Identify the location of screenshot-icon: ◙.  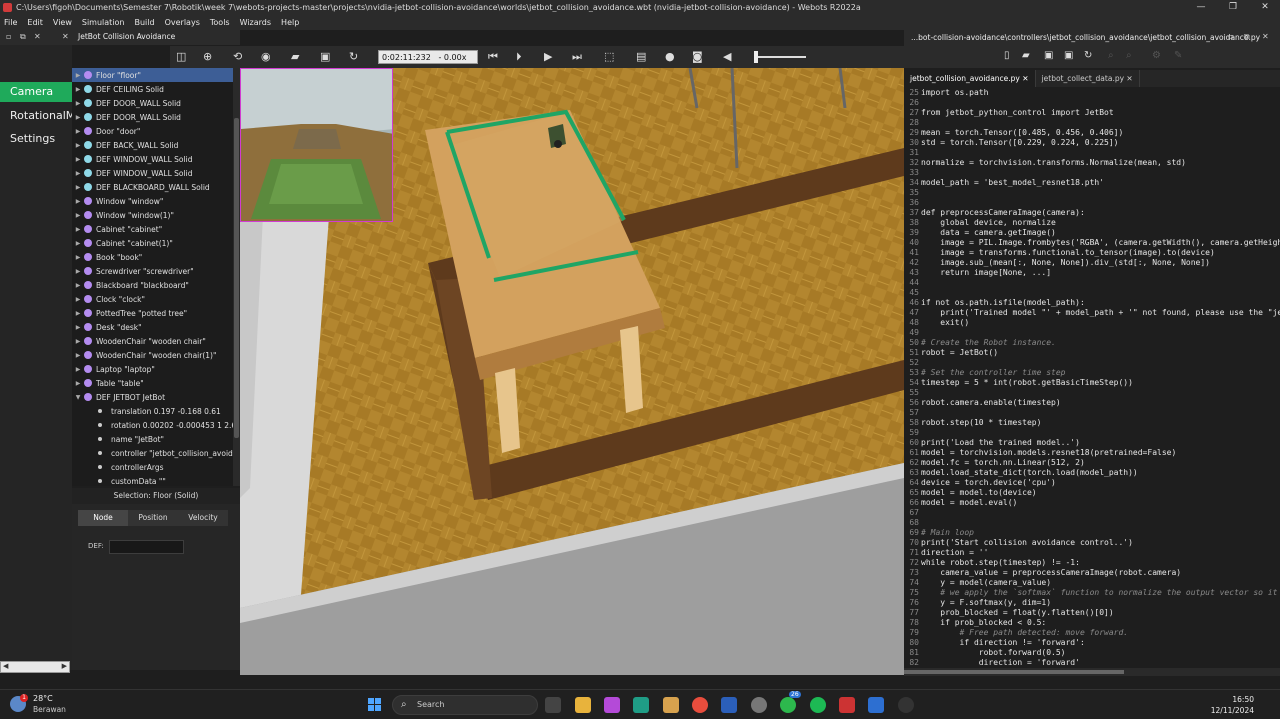
(697, 57).